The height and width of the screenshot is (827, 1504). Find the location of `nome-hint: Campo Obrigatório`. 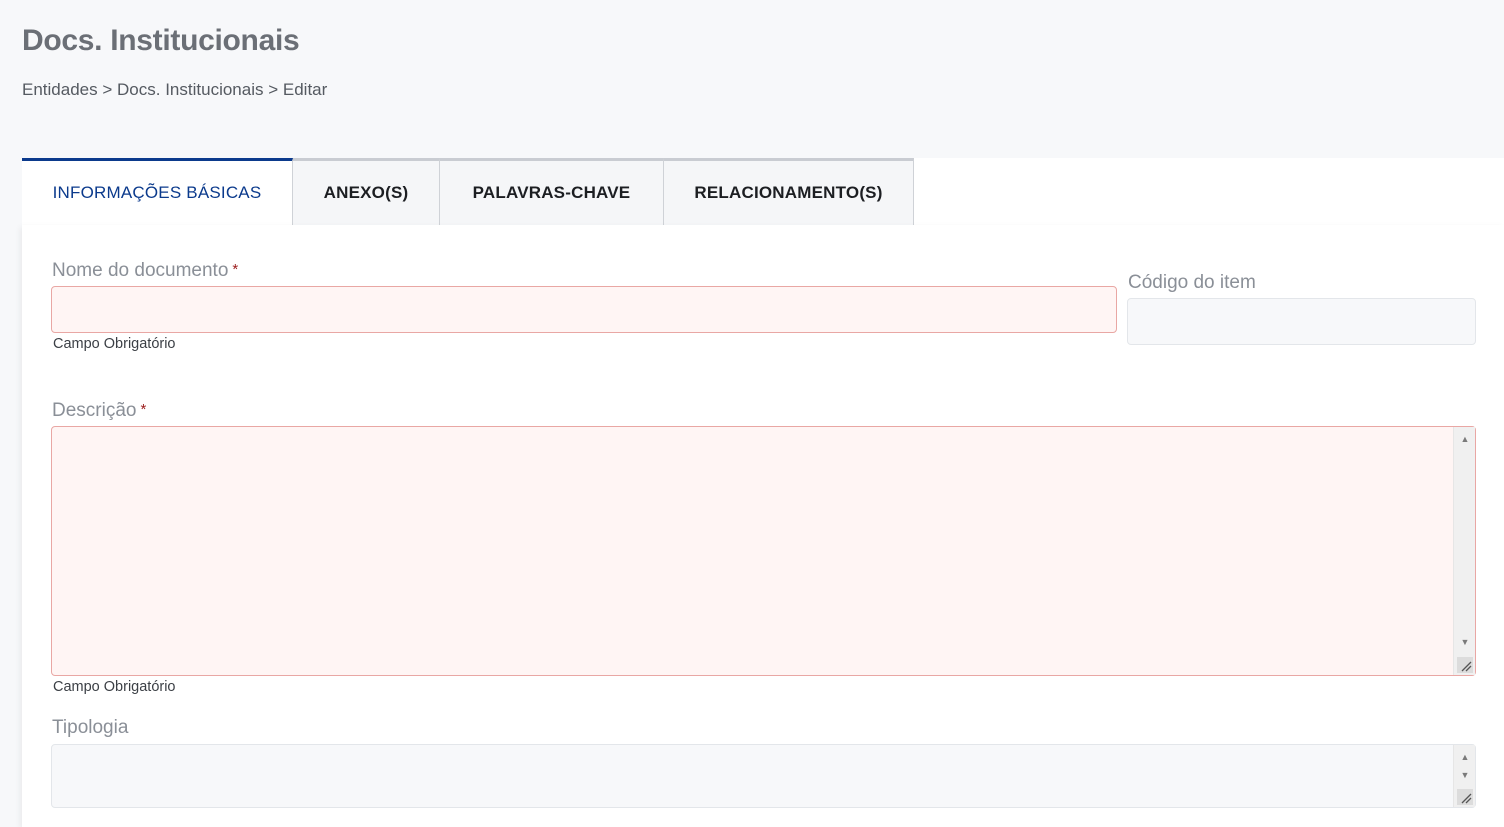

nome-hint: Campo Obrigatório is located at coordinates (114, 344).